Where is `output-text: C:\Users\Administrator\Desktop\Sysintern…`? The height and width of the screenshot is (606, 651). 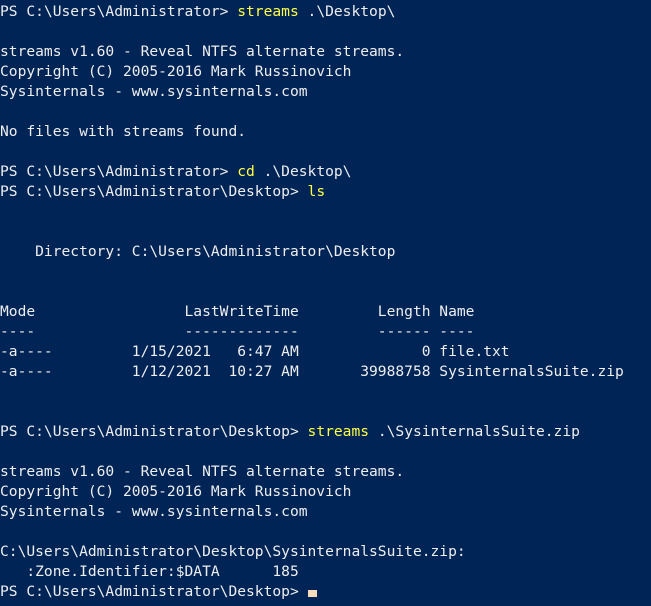 output-text: C:\Users\Administrator\Desktop\Sysintern… is located at coordinates (233, 551).